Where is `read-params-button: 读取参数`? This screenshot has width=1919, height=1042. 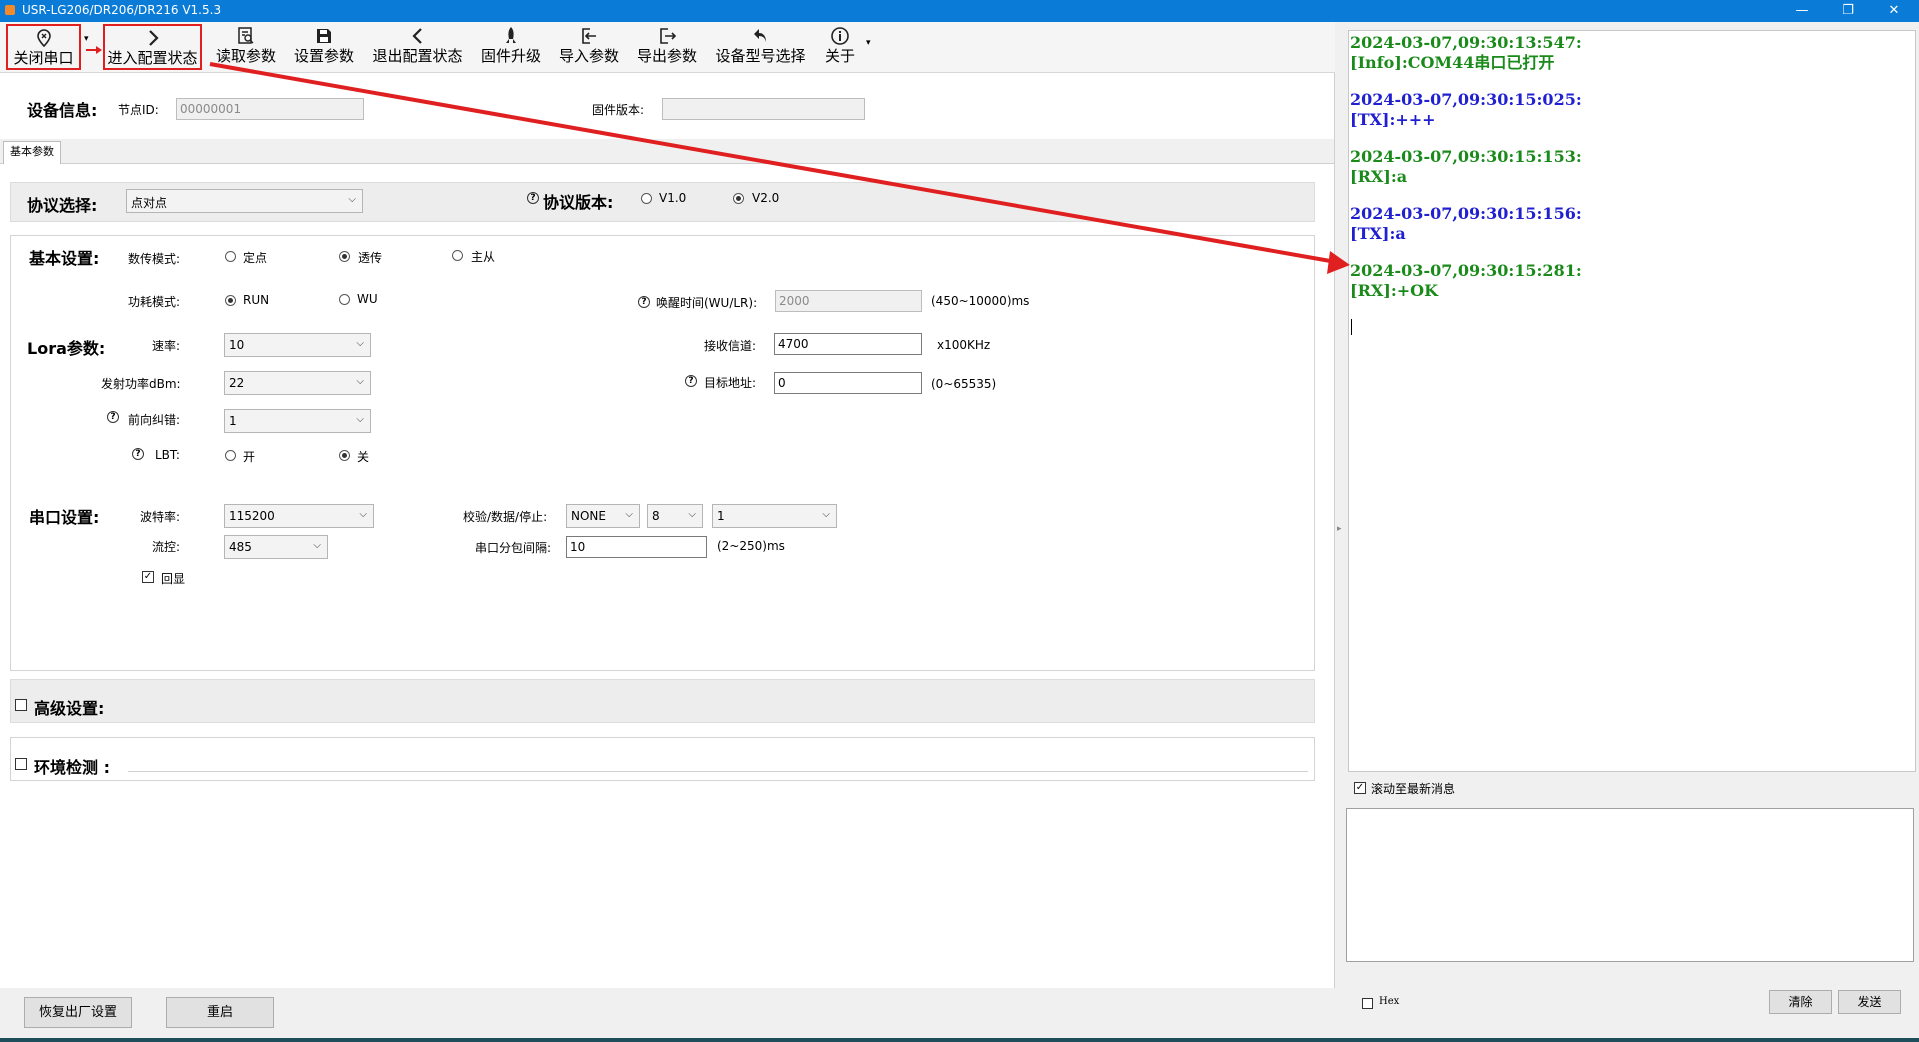
read-params-button: 读取参数 is located at coordinates (246, 47).